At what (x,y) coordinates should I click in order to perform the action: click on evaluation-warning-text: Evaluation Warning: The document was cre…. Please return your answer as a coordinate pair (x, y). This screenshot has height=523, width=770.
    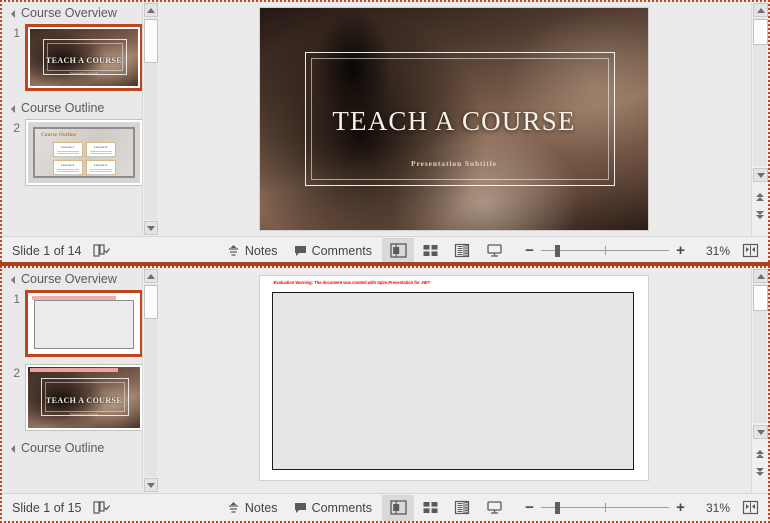
    Looking at the image, I should click on (352, 283).